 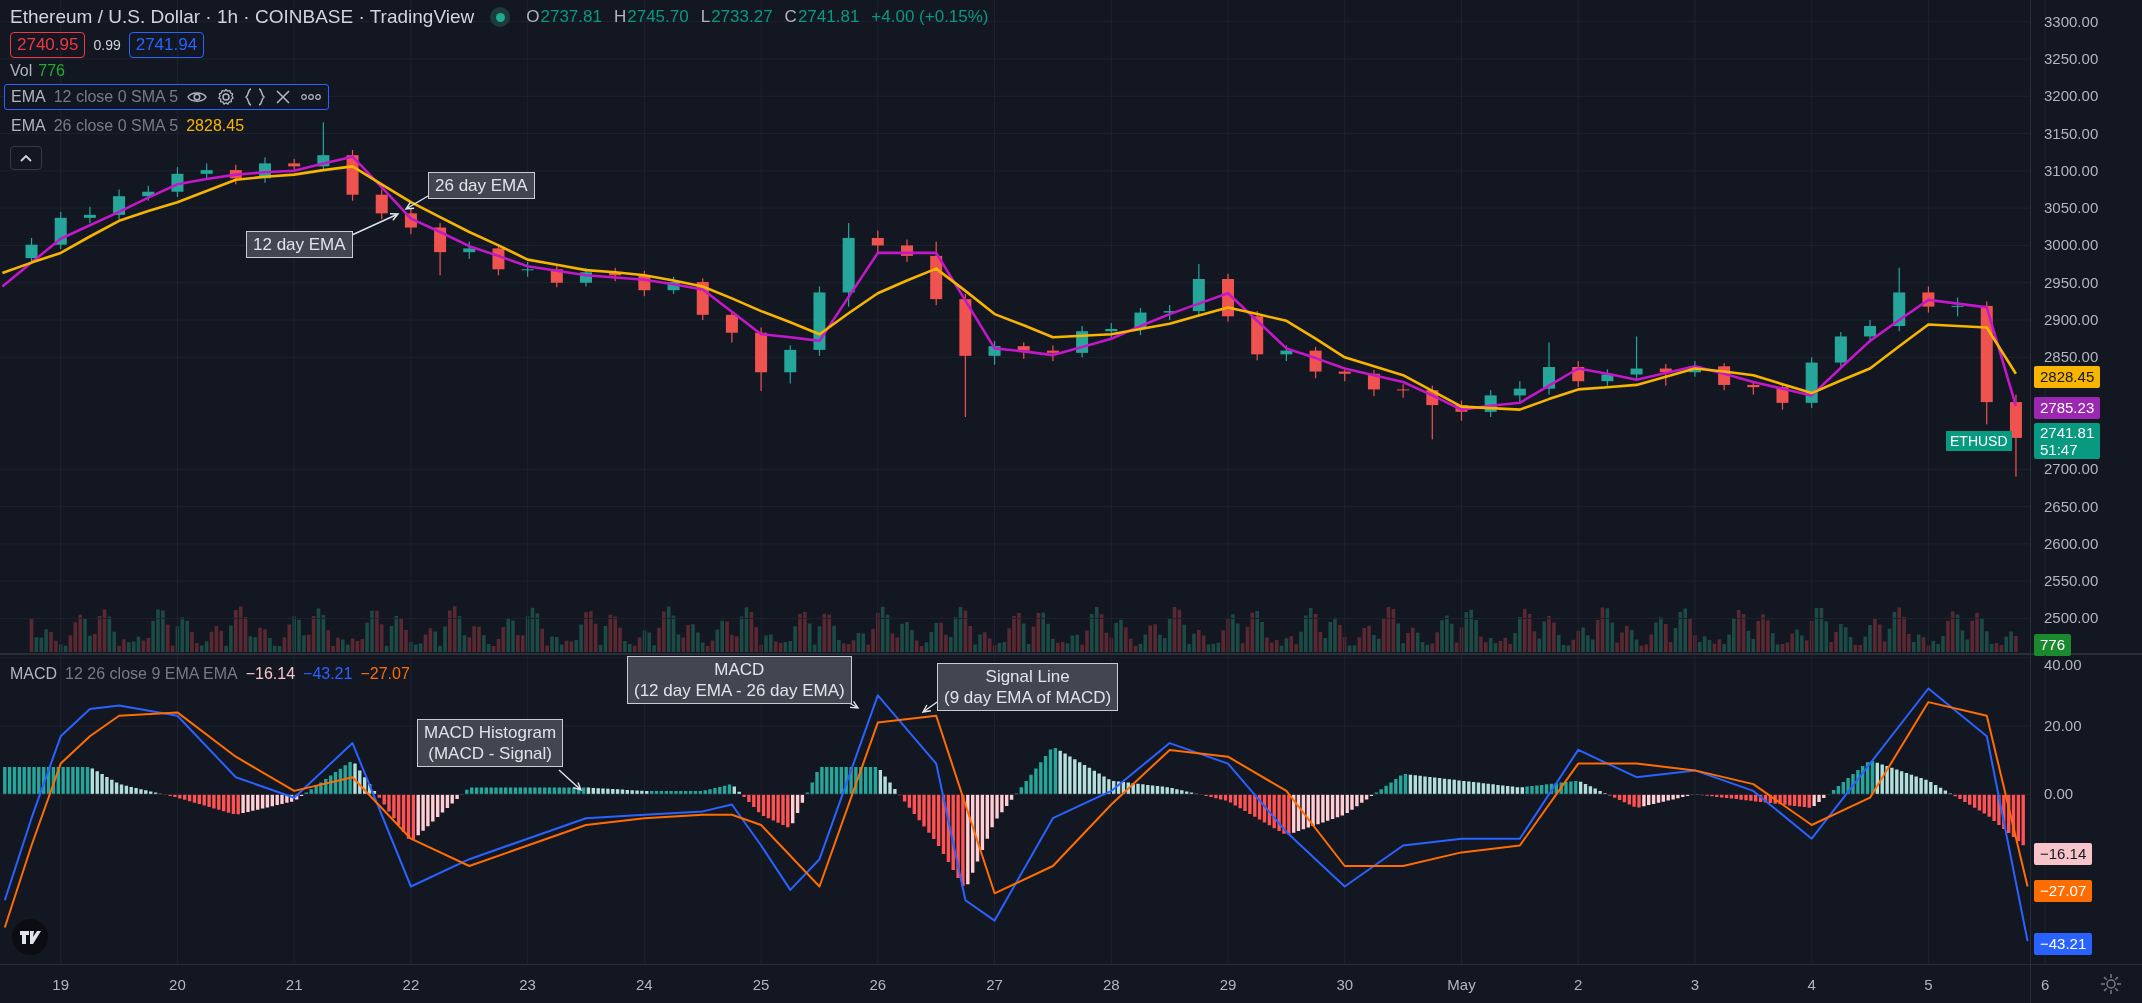 I want to click on axis-label: 20.00, so click(x=2063, y=725).